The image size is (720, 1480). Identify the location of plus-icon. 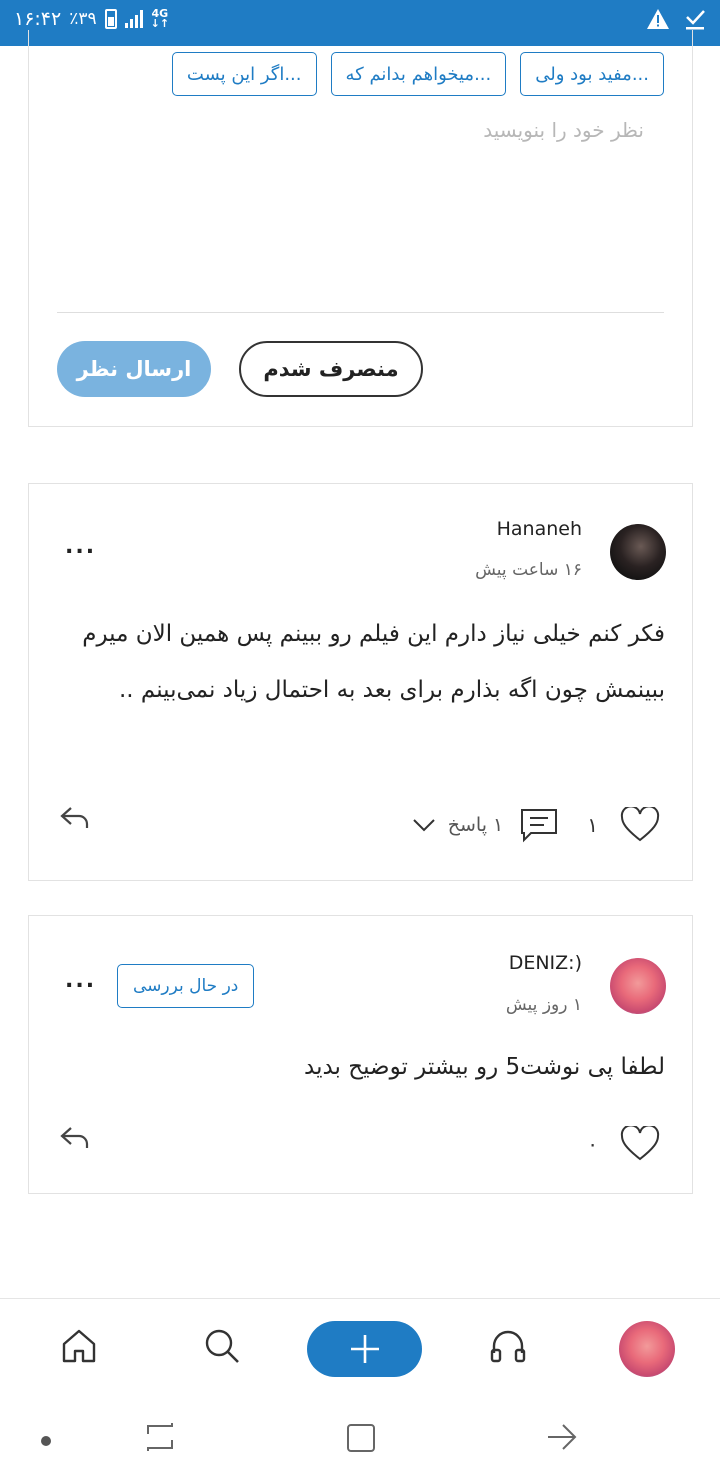
(364, 1349).